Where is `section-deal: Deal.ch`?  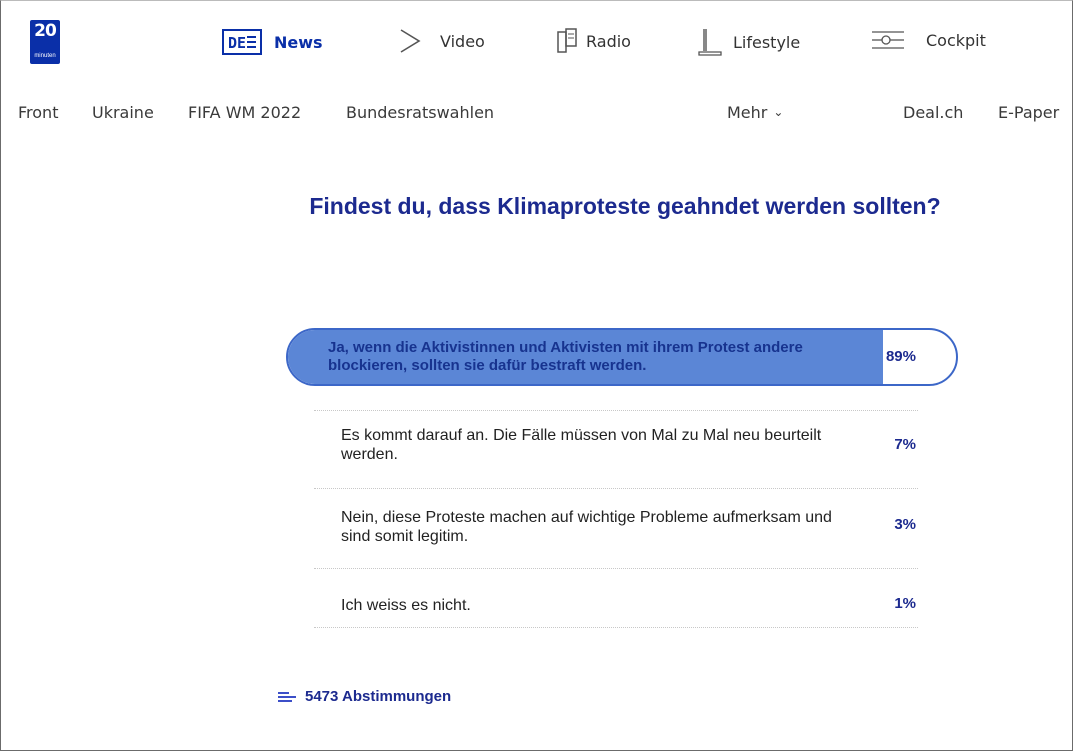 section-deal: Deal.ch is located at coordinates (933, 112).